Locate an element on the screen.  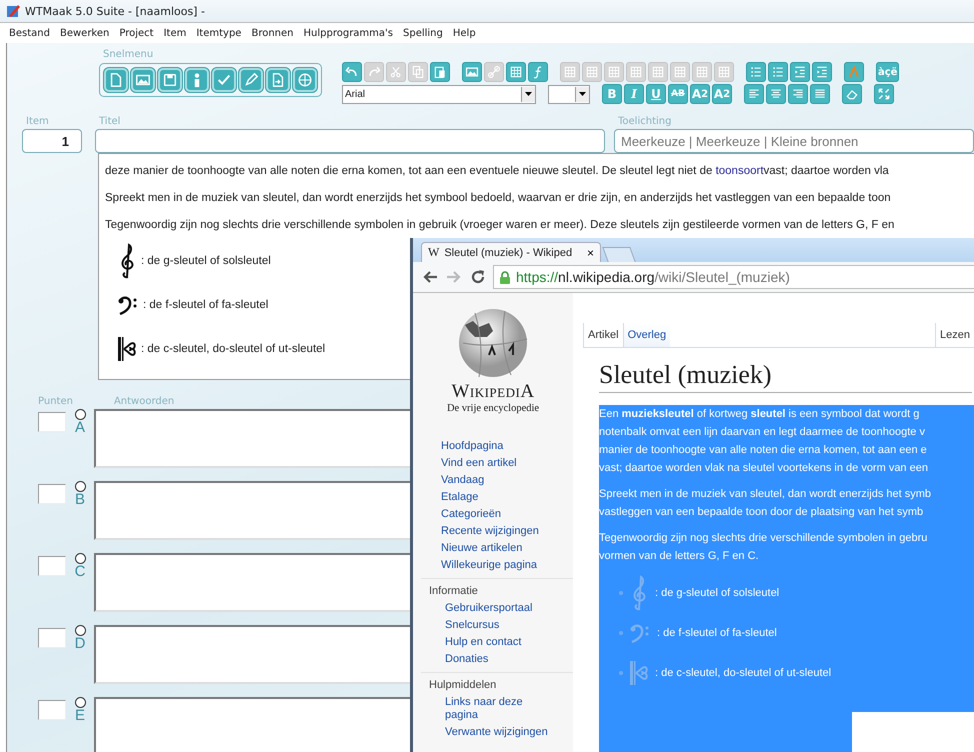
menu-item: Help is located at coordinates (464, 33).